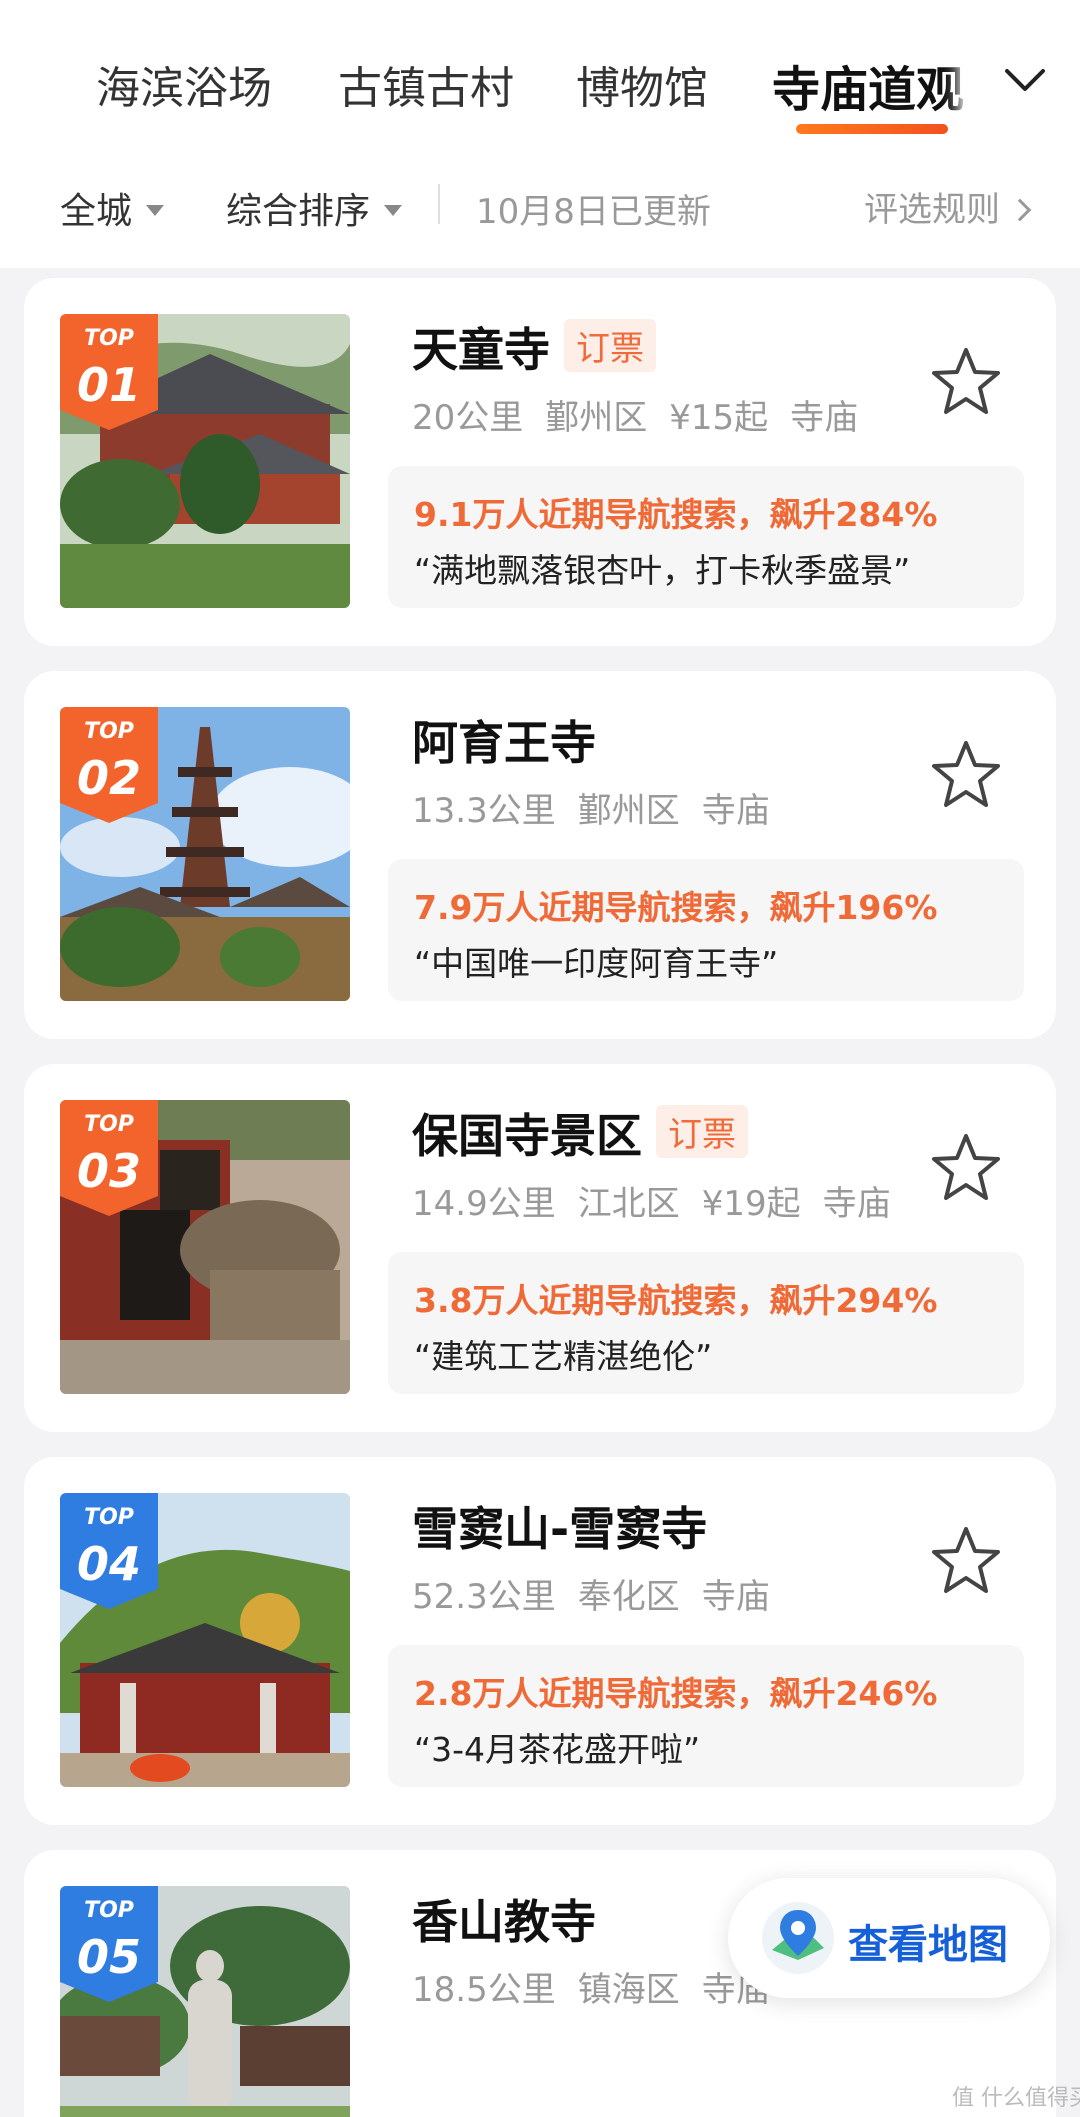  I want to click on hot-info-box: 3.8万人近期导航搜索，飙升294% “建筑工艺精湛绝伦”, so click(706, 1323).